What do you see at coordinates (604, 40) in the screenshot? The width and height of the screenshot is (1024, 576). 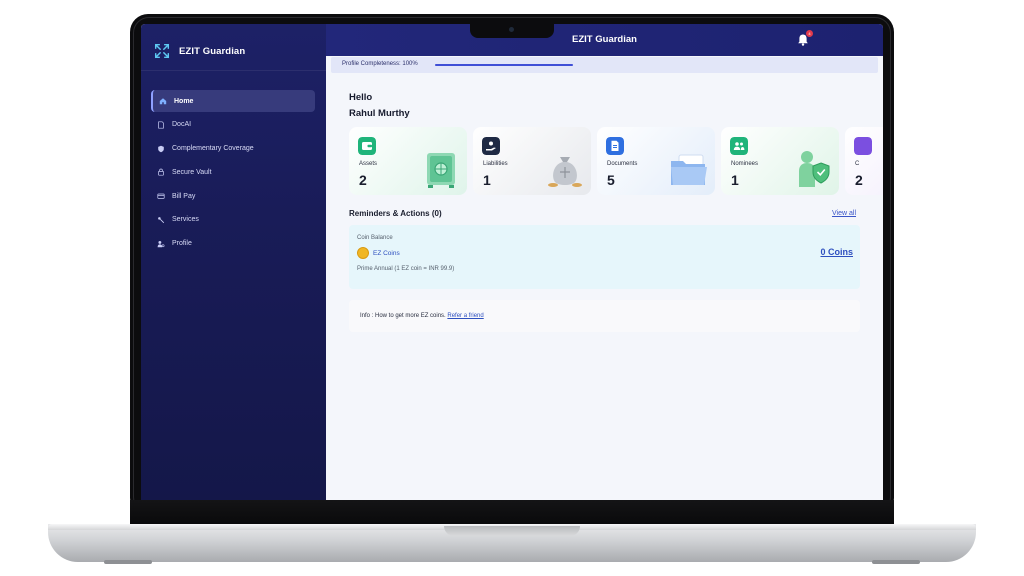 I see `top-bar: EZIT Guardian 4` at bounding box center [604, 40].